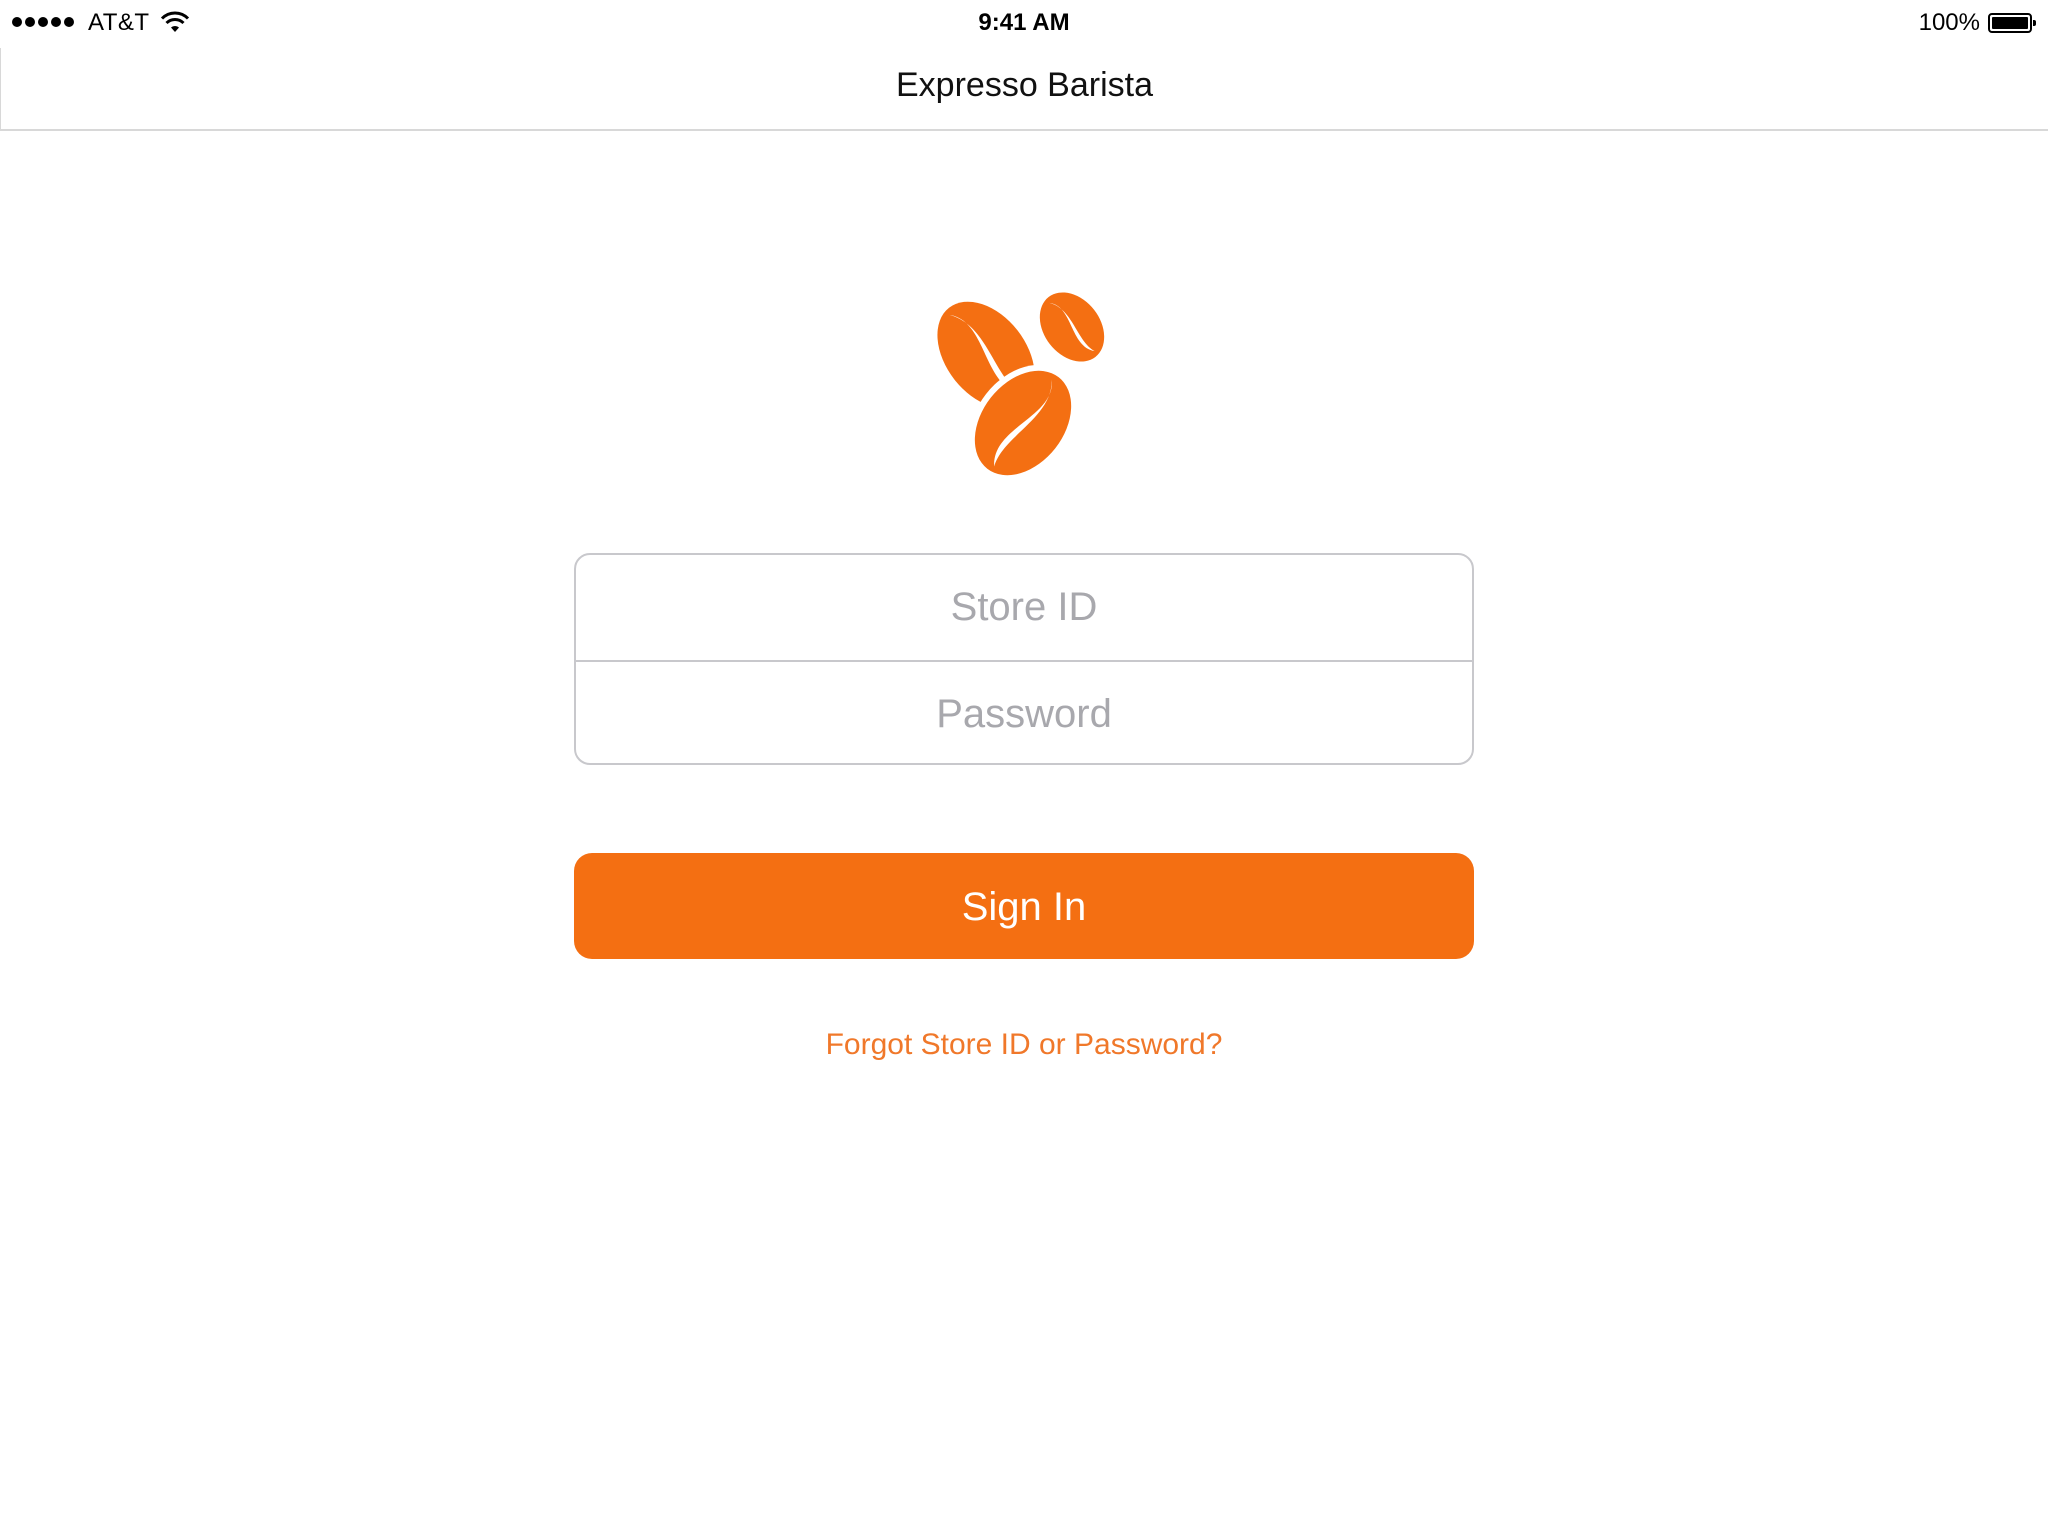  I want to click on battery-icon, so click(2012, 23).